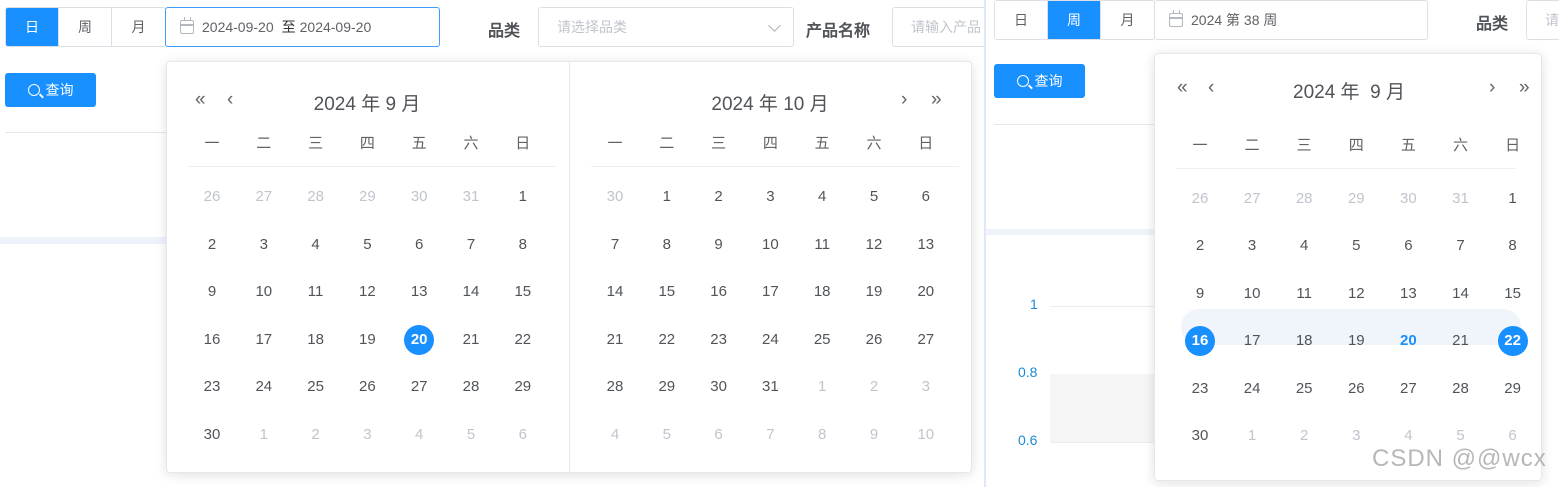  I want to click on selected-day: 16, so click(1200, 341).